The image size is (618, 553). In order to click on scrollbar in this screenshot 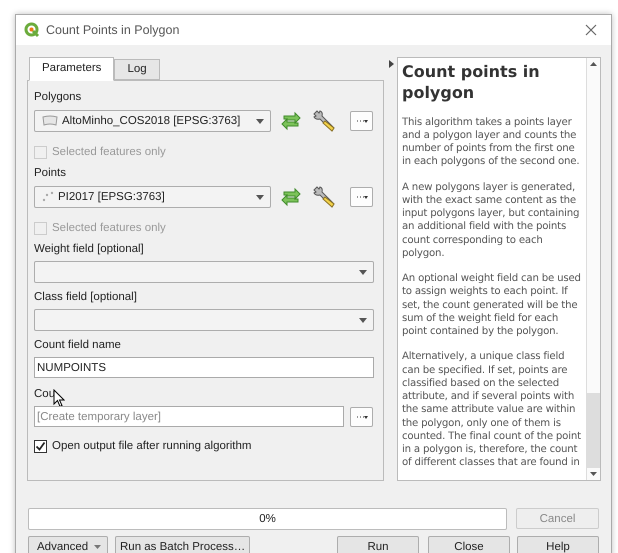, I will do `click(593, 269)`.